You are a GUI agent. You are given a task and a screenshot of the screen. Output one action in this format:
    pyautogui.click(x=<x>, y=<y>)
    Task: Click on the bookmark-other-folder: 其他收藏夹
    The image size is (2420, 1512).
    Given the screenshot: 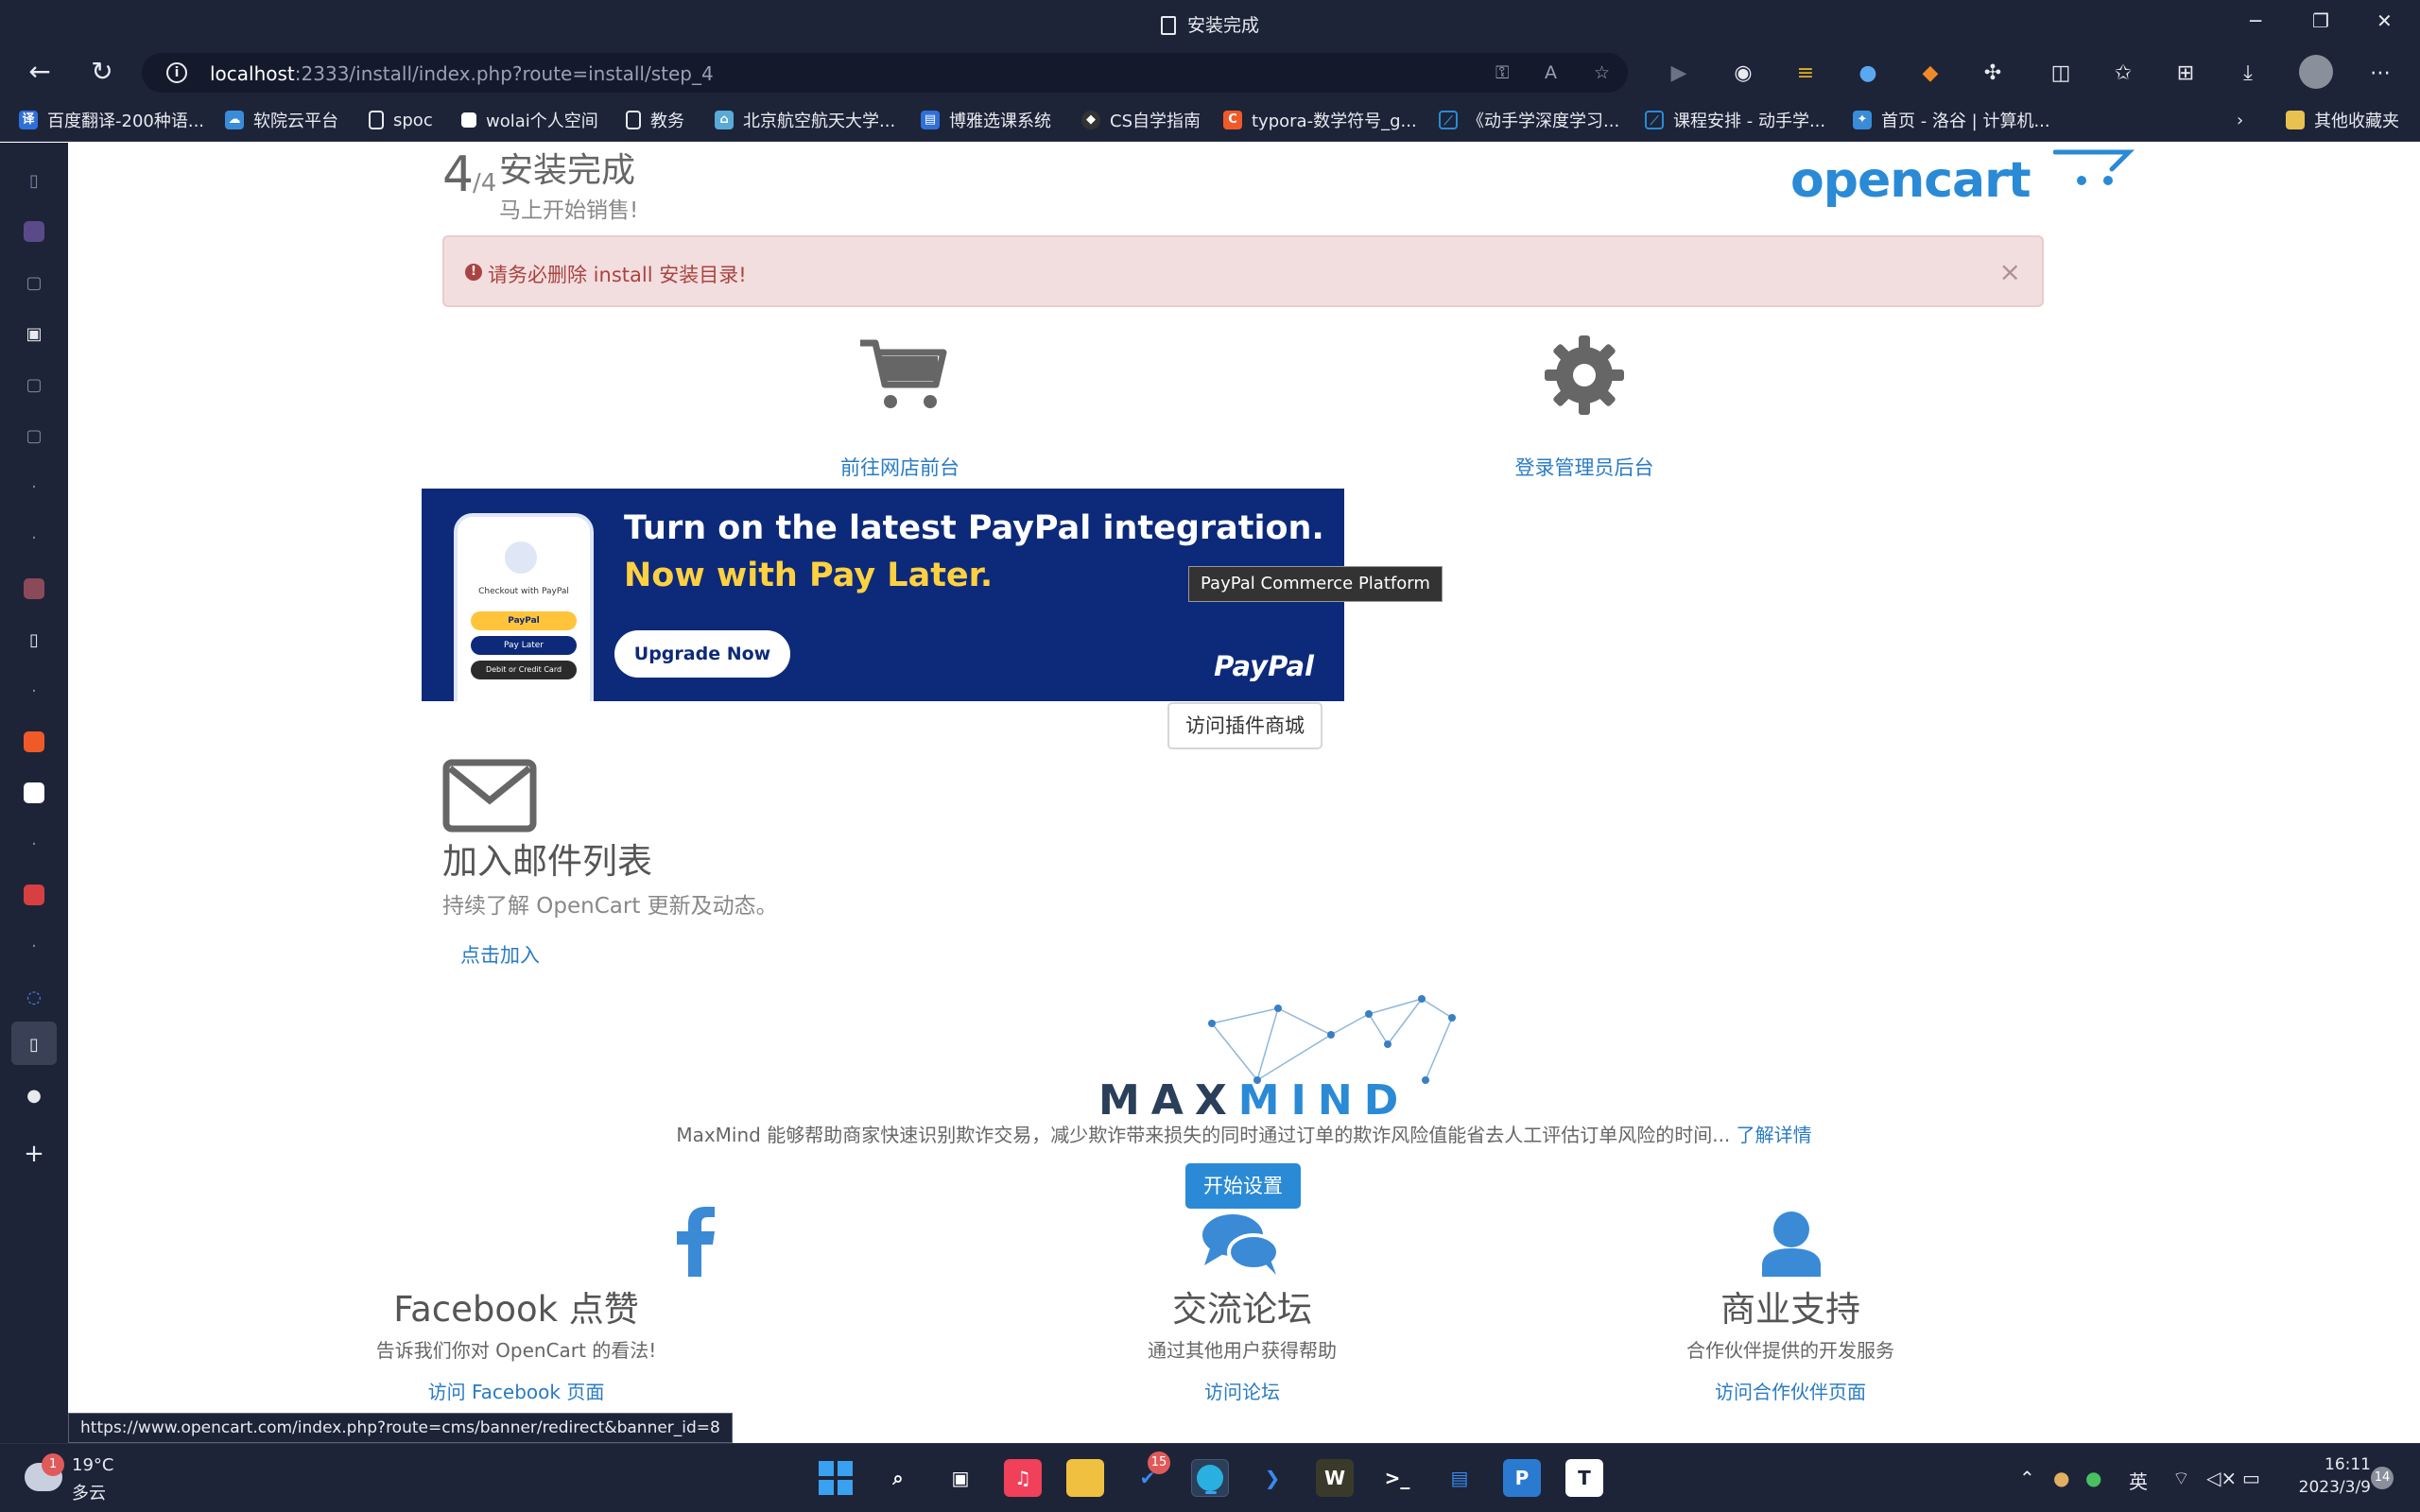 What is the action you would take?
    pyautogui.click(x=2342, y=120)
    